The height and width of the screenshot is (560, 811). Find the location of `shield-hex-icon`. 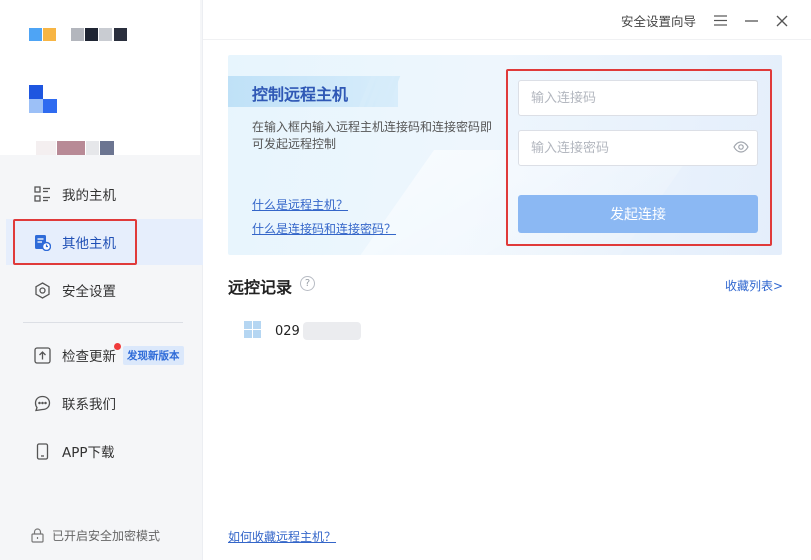

shield-hex-icon is located at coordinates (42, 290).